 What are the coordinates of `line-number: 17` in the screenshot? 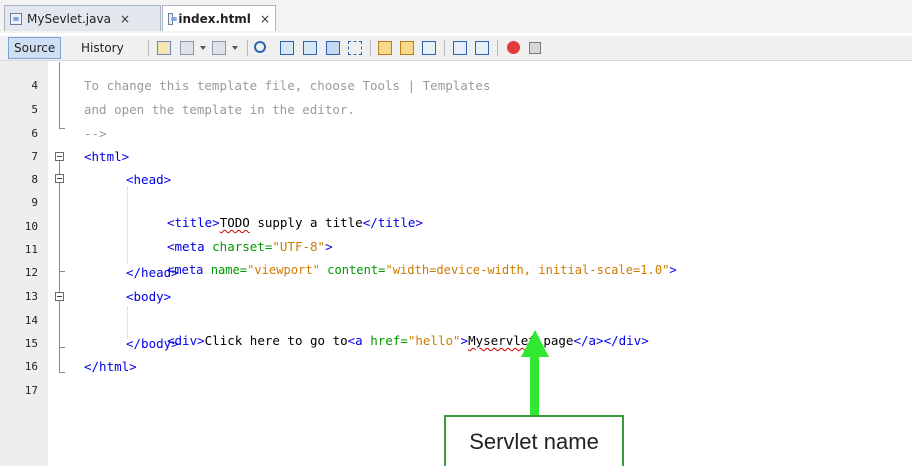 It's located at (31, 390).